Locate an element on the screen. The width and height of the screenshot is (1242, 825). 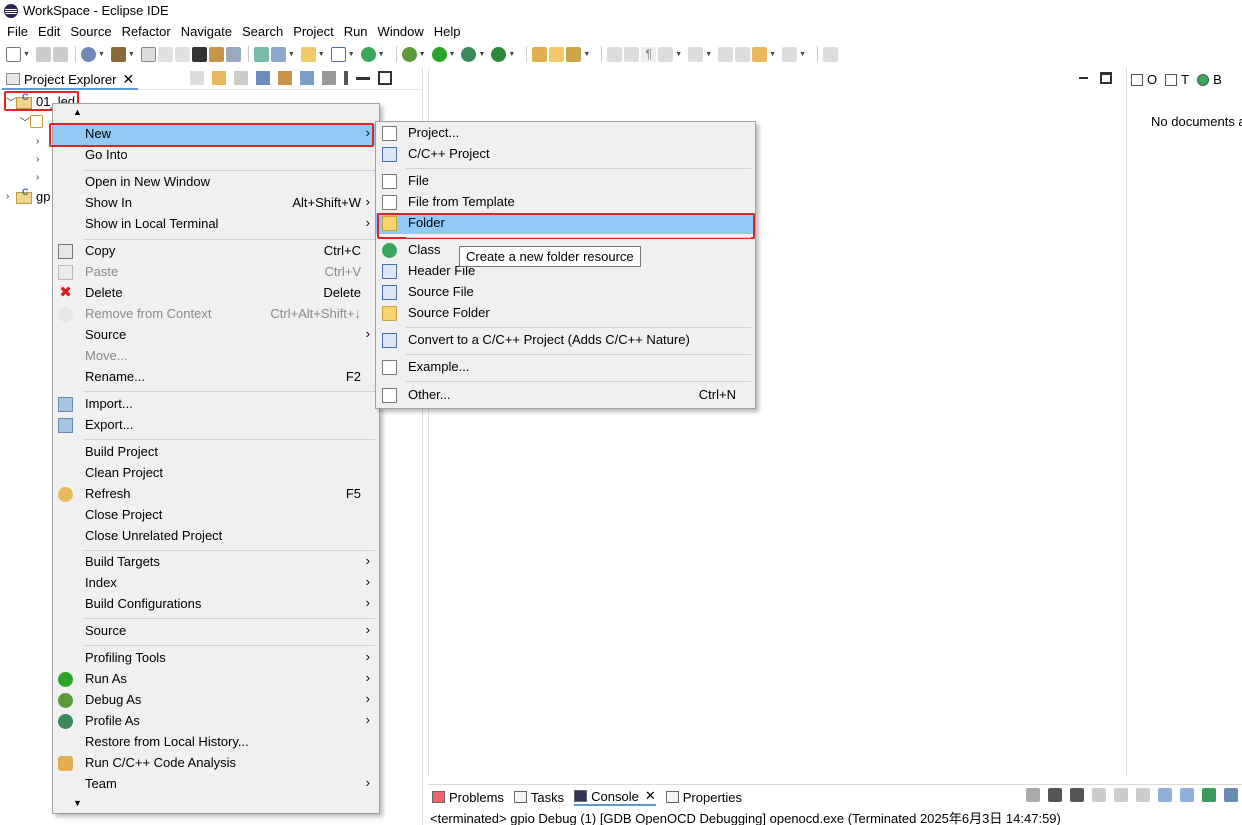
menu-file: File is located at coordinates (17, 31).